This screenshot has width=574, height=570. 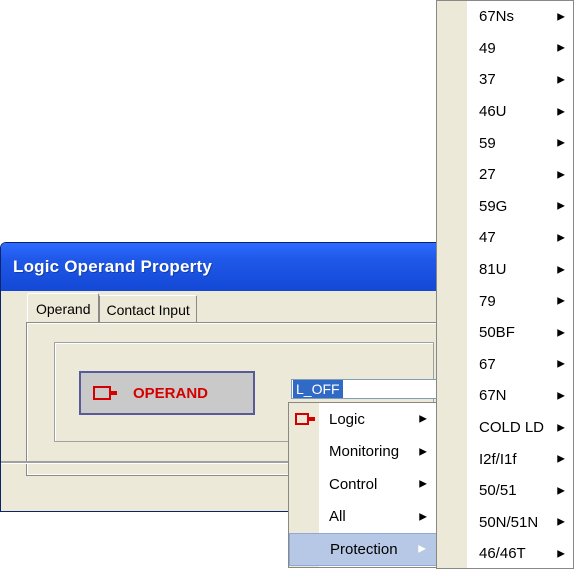 I want to click on menu-item-label: Control, so click(x=353, y=484).